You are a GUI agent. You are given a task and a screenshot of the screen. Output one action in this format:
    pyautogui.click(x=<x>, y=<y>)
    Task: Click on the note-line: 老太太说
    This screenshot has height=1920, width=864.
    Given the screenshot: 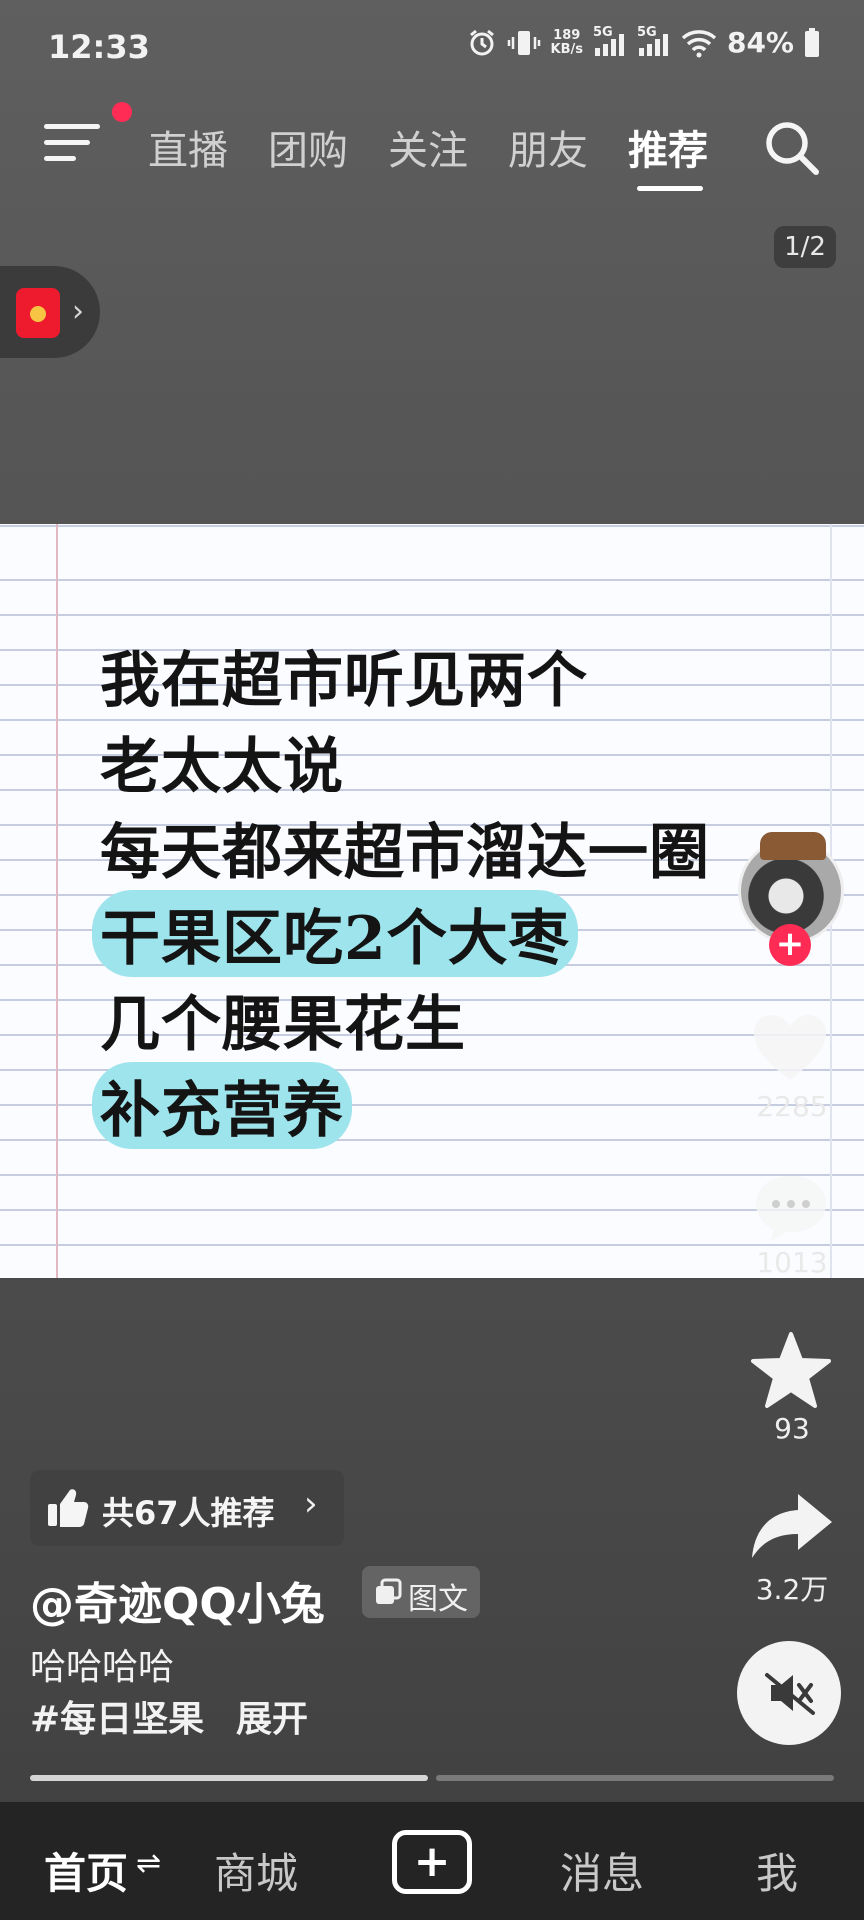 What is the action you would take?
    pyautogui.click(x=222, y=767)
    